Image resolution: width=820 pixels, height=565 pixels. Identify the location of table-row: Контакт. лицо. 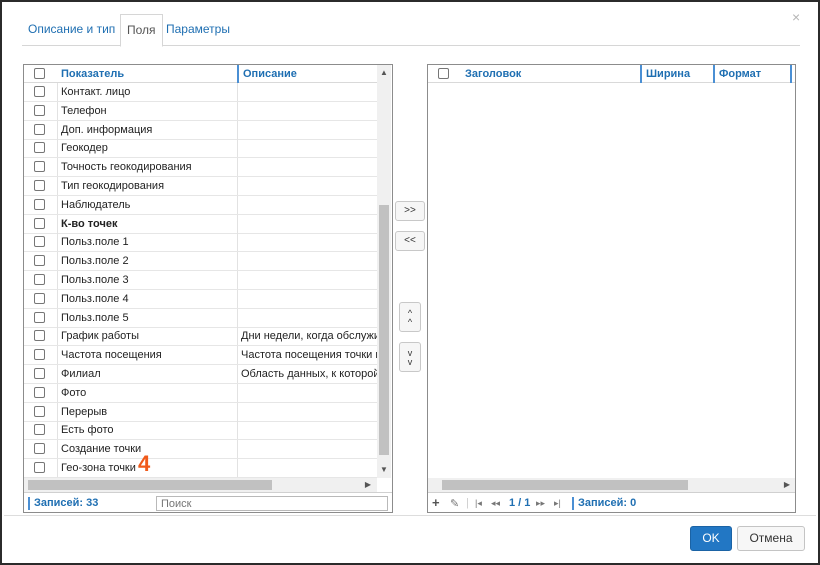
(200, 92).